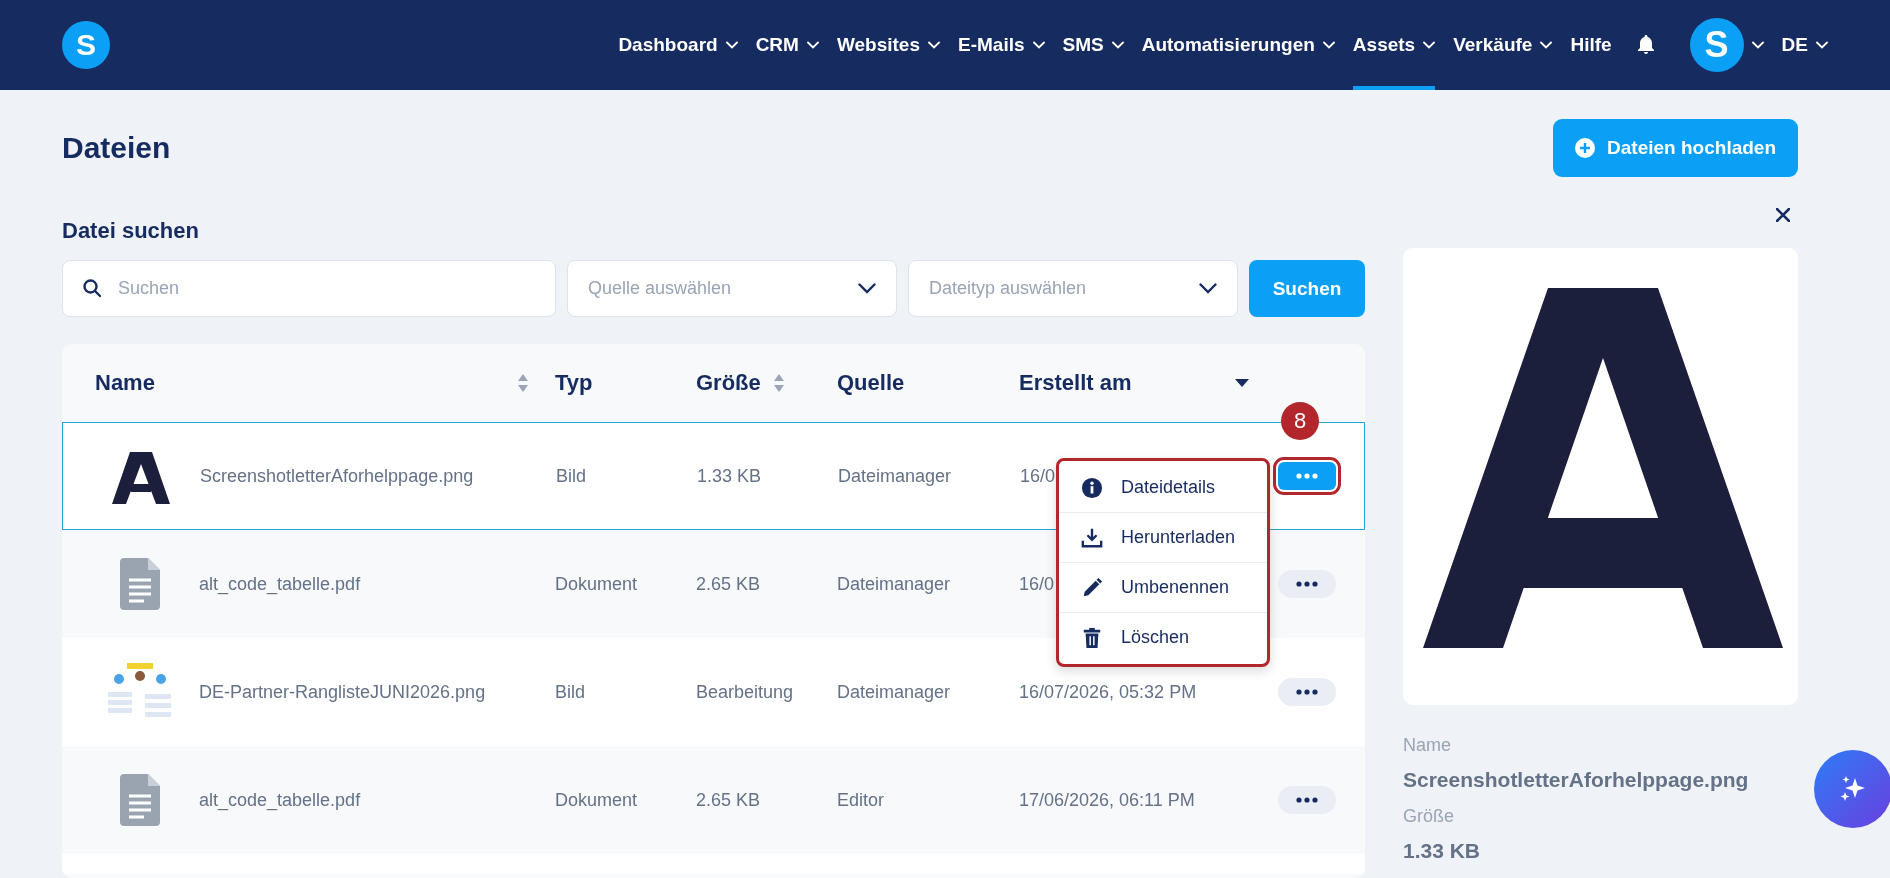 Image resolution: width=1890 pixels, height=878 pixels. Describe the element at coordinates (1001, 45) in the screenshot. I see `nav-menu-item: E-Mails` at that location.